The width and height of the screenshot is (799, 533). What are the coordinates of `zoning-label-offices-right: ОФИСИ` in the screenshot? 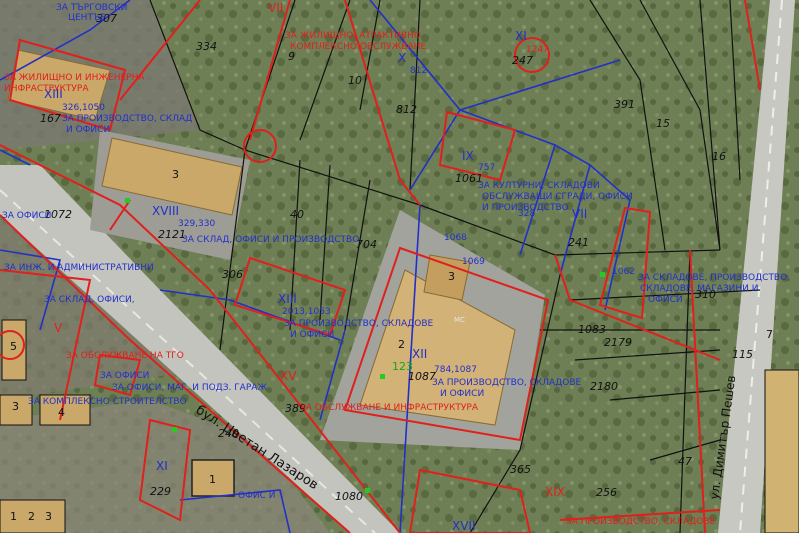 It's located at (665, 300).